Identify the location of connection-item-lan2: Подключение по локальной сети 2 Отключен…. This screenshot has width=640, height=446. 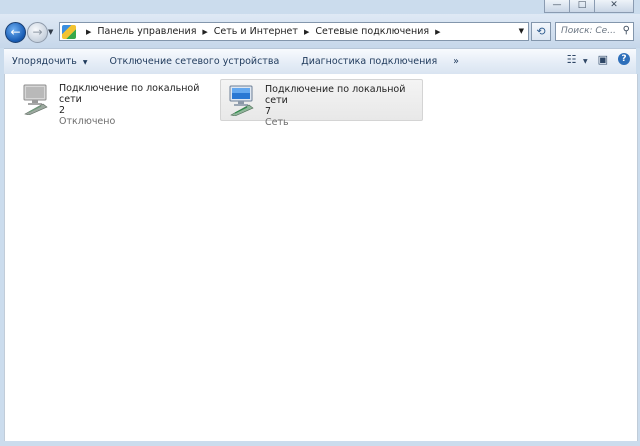
(115, 103).